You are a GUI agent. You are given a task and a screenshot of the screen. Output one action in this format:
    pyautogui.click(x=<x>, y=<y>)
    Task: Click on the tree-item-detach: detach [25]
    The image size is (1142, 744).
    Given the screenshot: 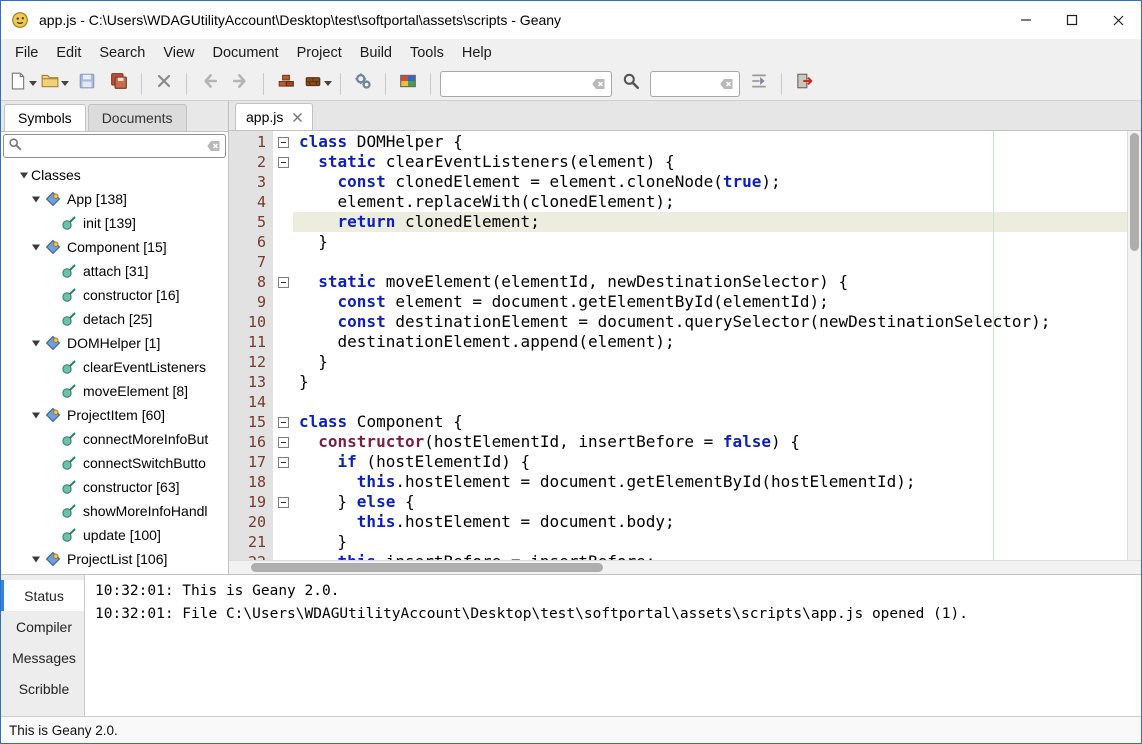 What is the action you would take?
    pyautogui.click(x=114, y=319)
    